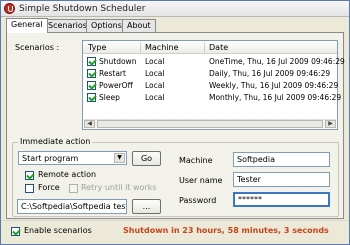 The height and width of the screenshot is (245, 350). I want to click on horizontal-scrollbar: ◀ ▶, so click(210, 123).